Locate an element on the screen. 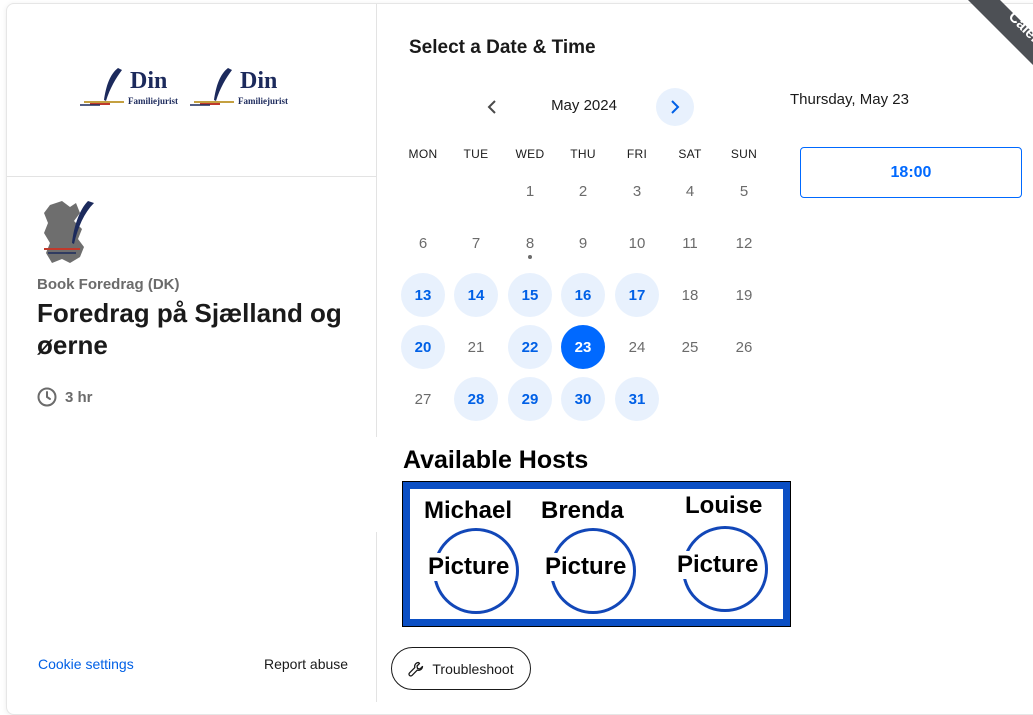  calendar-day: 12 is located at coordinates (744, 243).